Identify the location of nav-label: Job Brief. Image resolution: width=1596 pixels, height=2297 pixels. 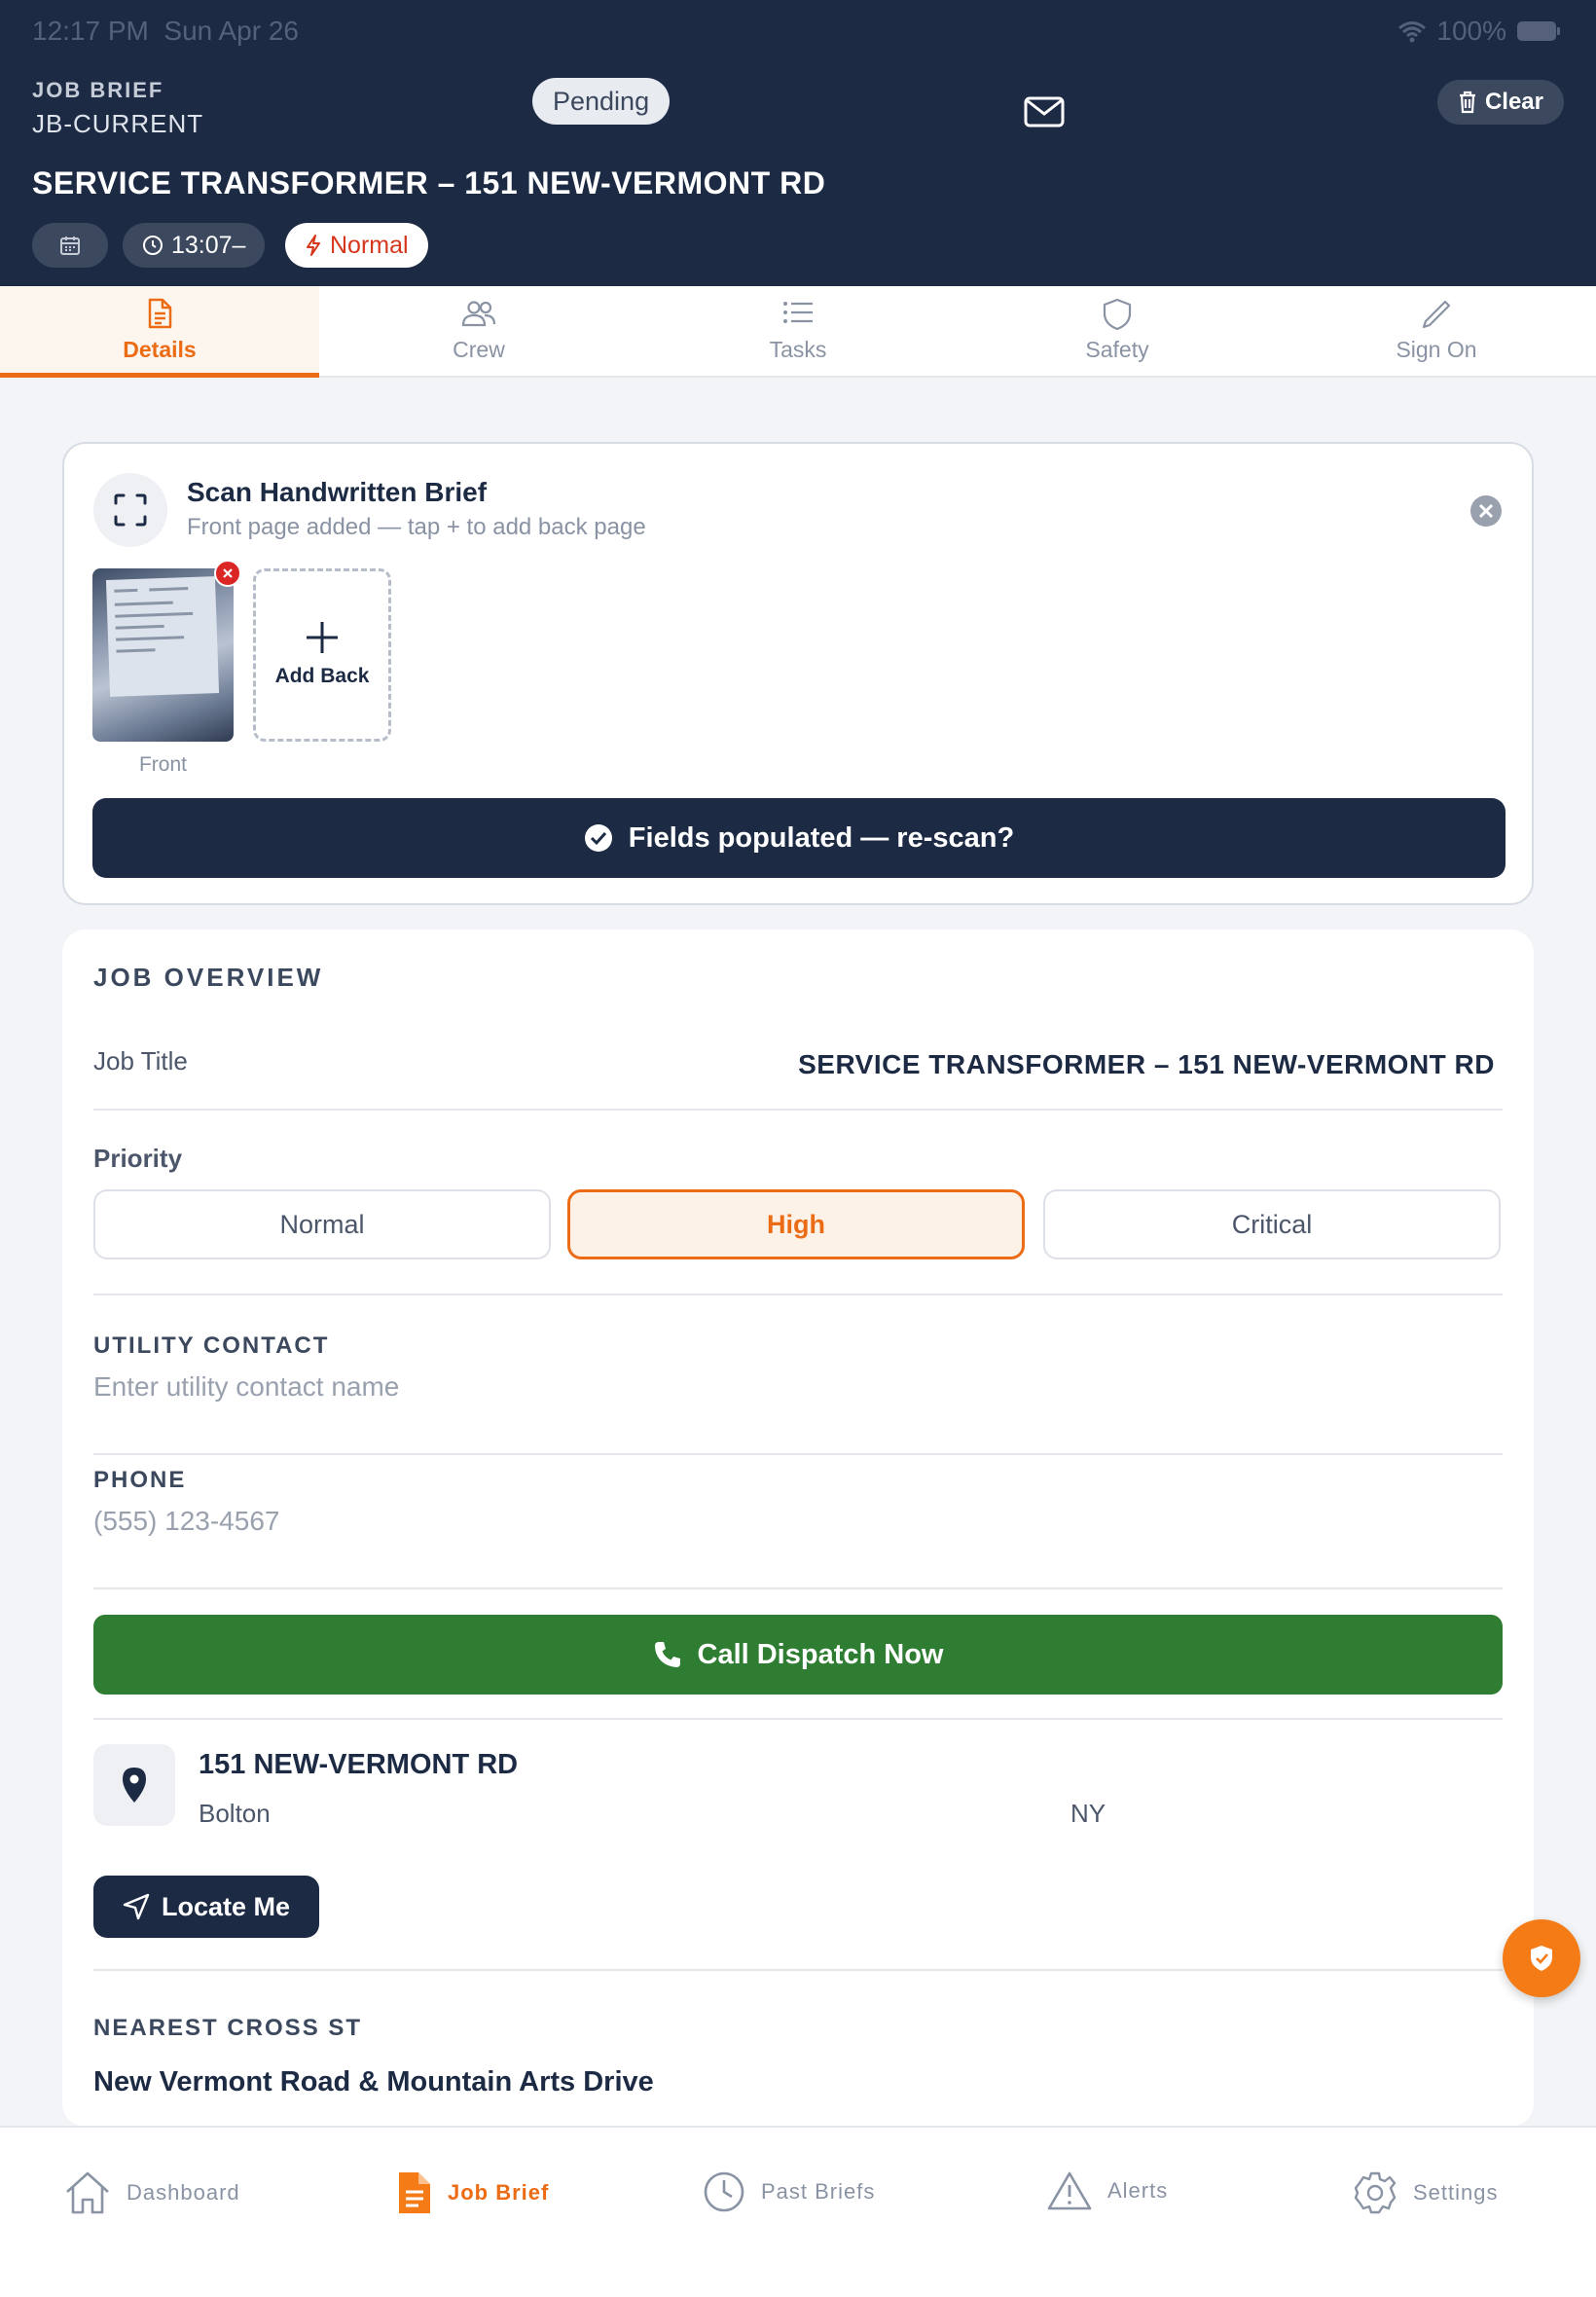
(499, 2192).